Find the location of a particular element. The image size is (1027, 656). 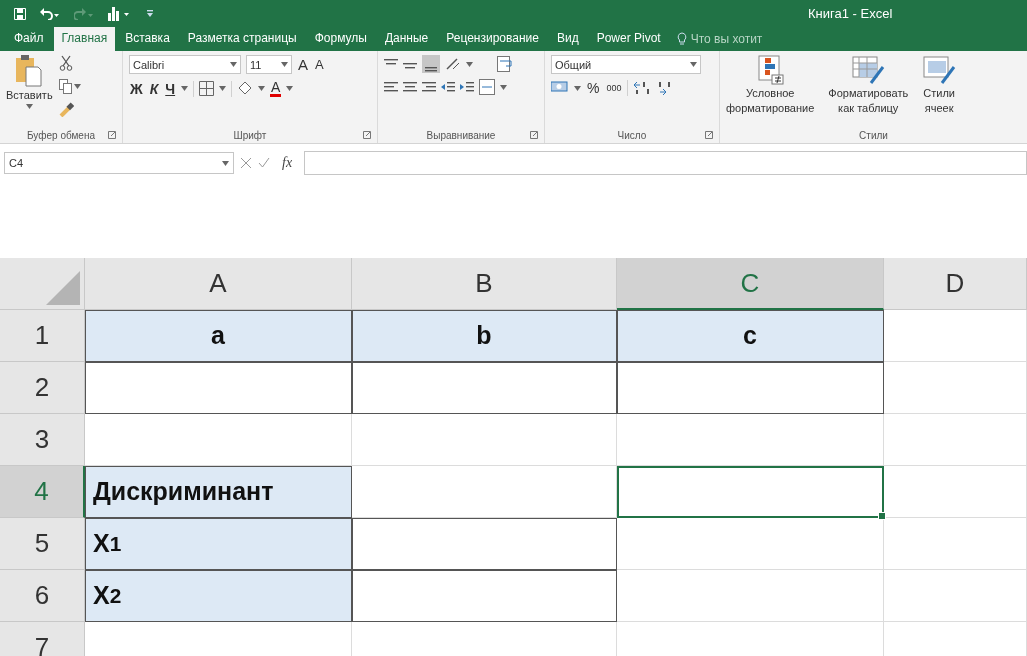

column-header: A is located at coordinates (218, 284).